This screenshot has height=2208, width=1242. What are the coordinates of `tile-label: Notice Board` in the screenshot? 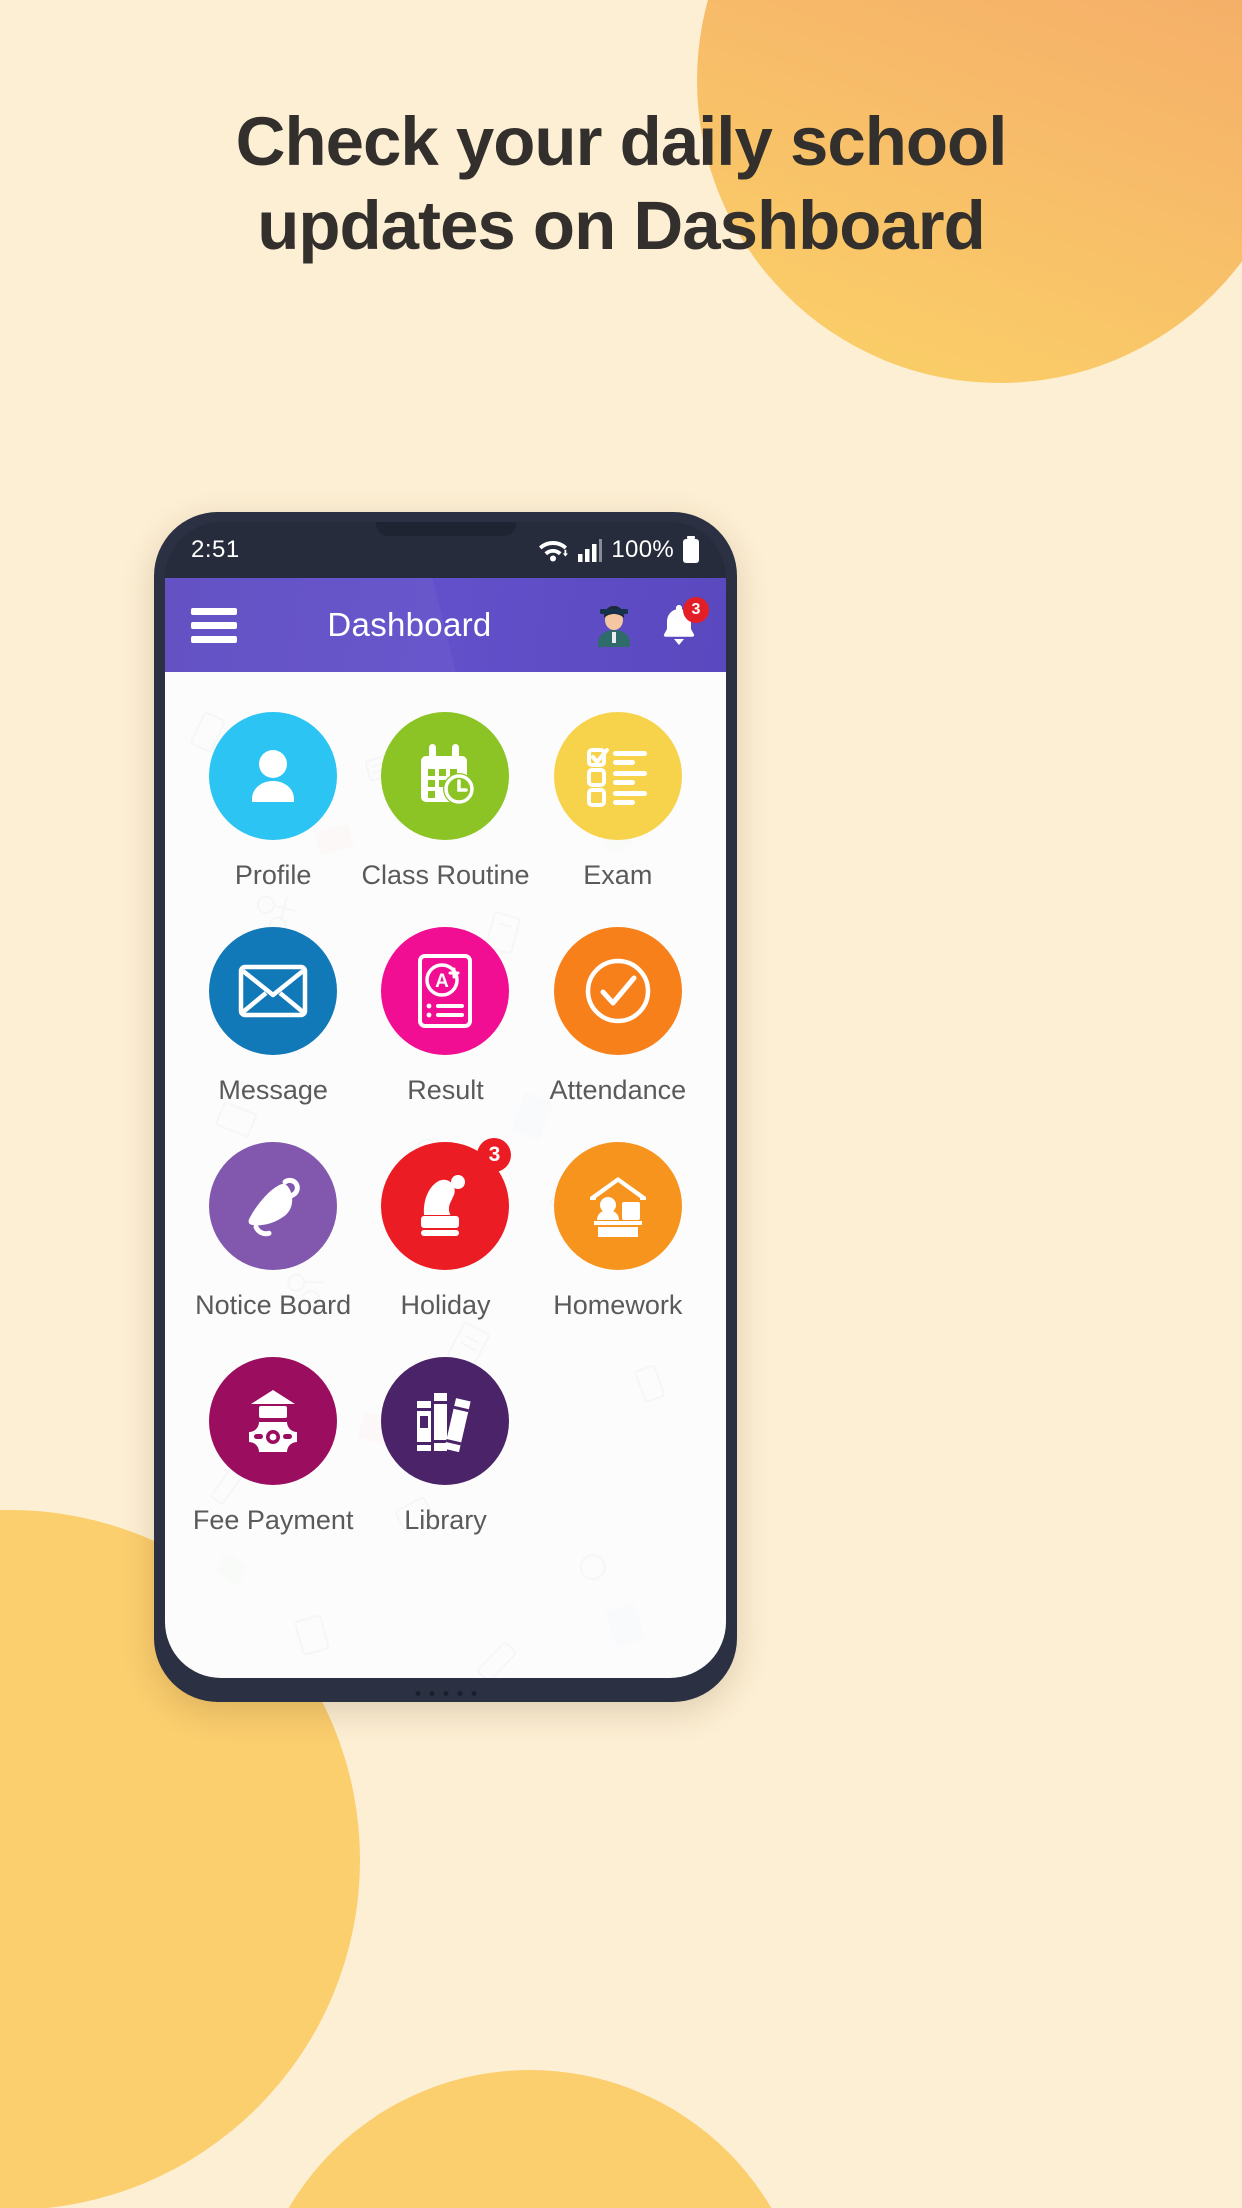 It's located at (273, 1305).